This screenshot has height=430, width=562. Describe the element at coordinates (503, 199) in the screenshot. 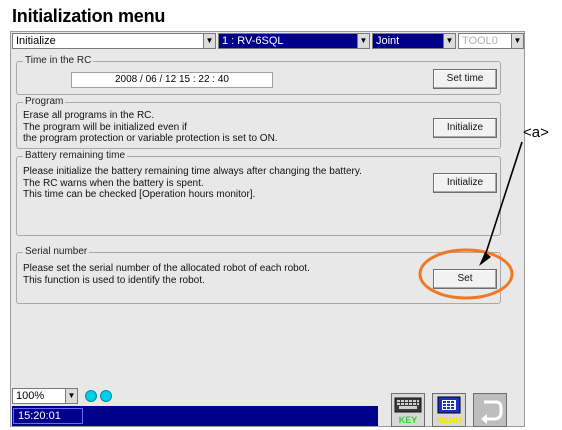

I see `callout-arrow-line` at that location.